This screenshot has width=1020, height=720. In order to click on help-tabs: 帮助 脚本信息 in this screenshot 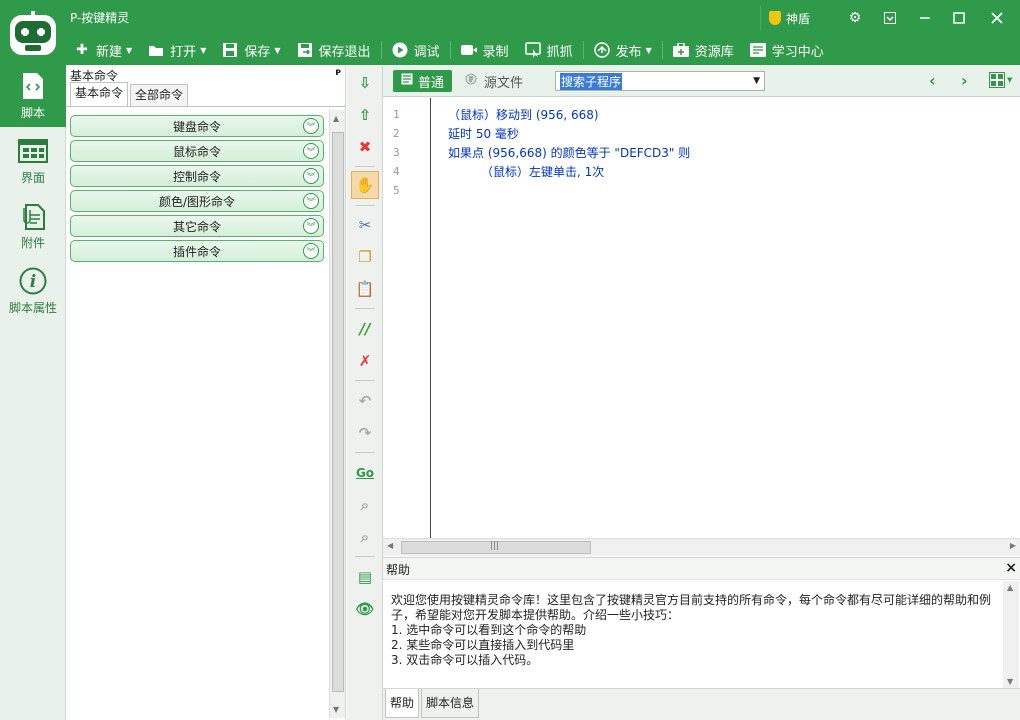, I will do `click(701, 704)`.